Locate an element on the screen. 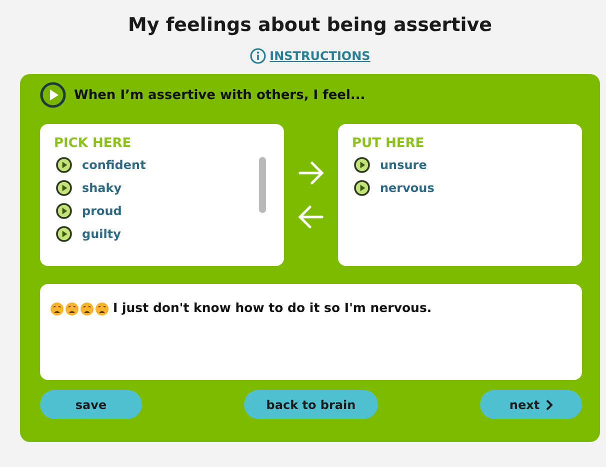 This screenshot has width=606, height=467. list-item: unsure is located at coordinates (403, 165).